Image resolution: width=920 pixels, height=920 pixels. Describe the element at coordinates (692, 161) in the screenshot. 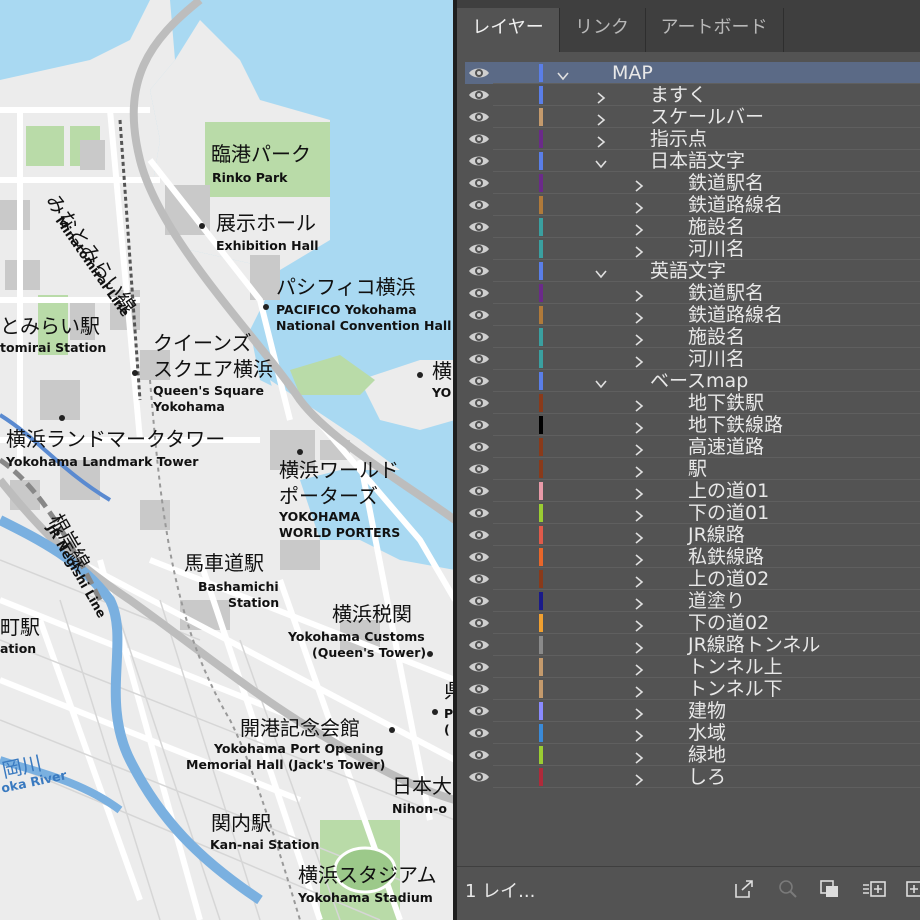

I see `layer-row: 日本語文字` at that location.